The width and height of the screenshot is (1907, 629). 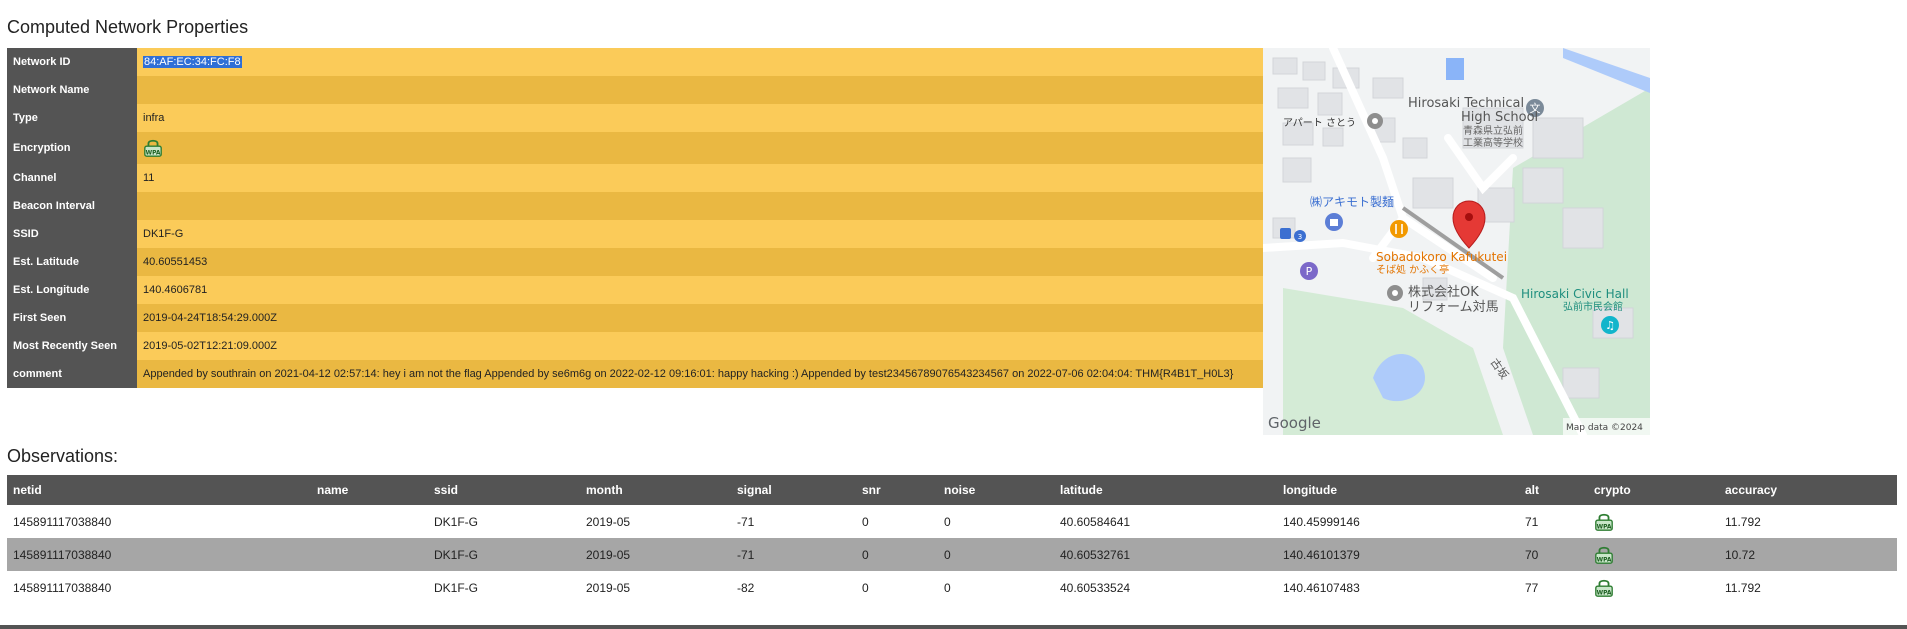 What do you see at coordinates (1321, 521) in the screenshot?
I see `cell-longitude: 140.45999146` at bounding box center [1321, 521].